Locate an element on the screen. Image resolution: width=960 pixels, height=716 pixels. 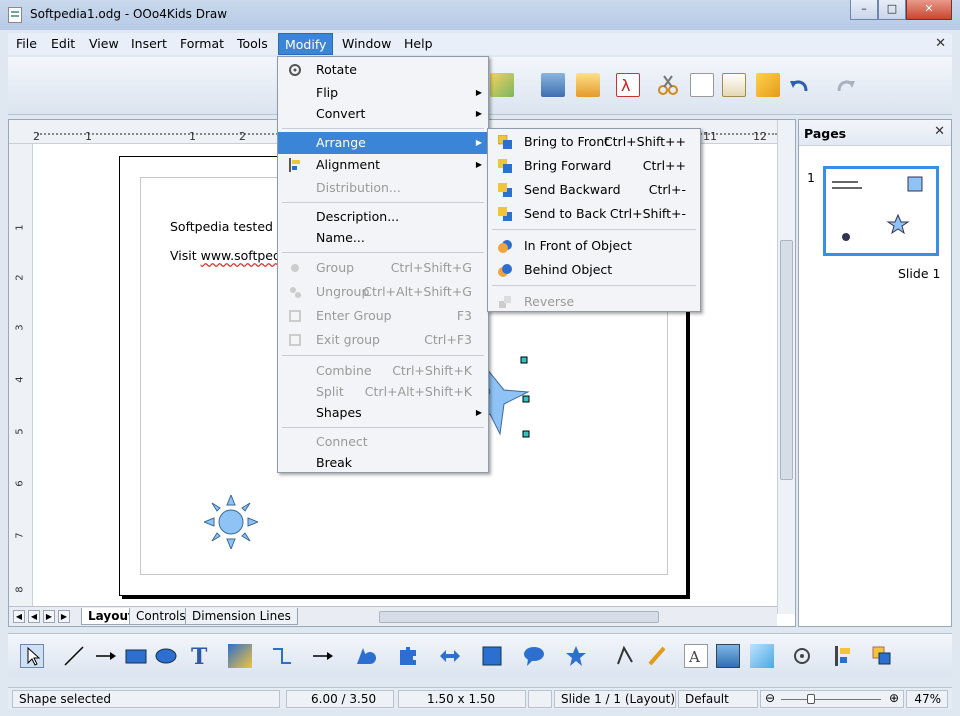
menu-item-bring-to-front: Bring to Front Ctrl+Shift++ is located at coordinates (594, 142).